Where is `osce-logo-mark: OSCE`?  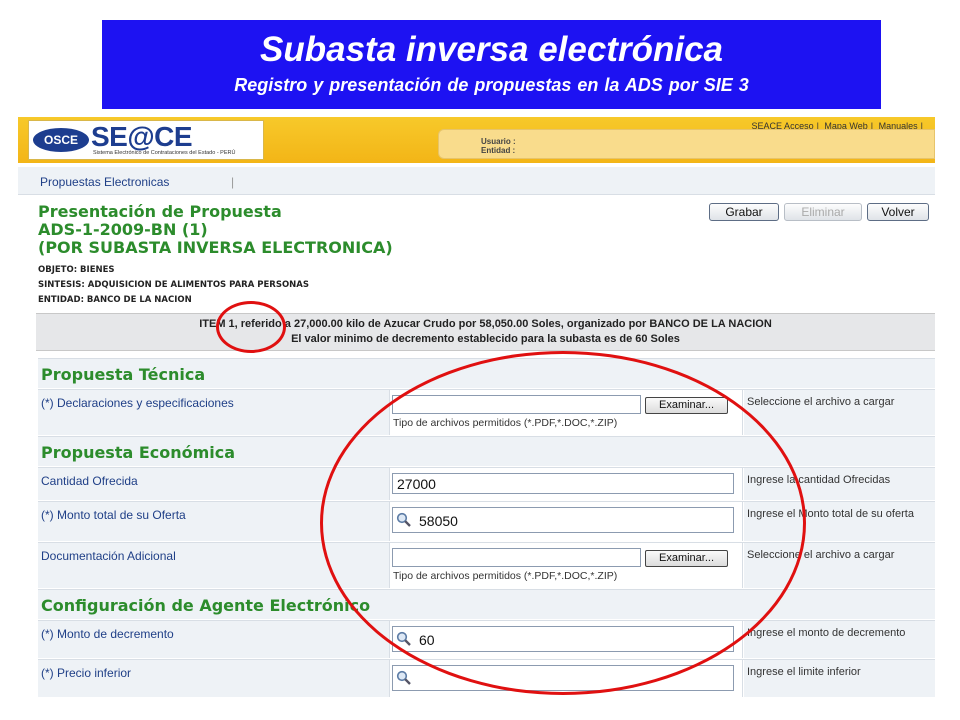
osce-logo-mark: OSCE is located at coordinates (61, 140).